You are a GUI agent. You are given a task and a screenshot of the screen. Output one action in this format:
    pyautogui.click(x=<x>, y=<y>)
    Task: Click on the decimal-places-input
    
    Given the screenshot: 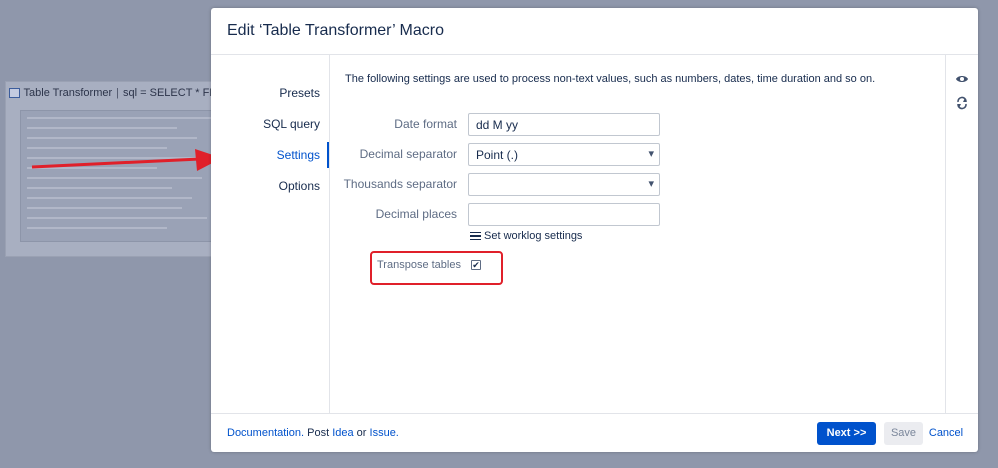 What is the action you would take?
    pyautogui.click(x=564, y=214)
    